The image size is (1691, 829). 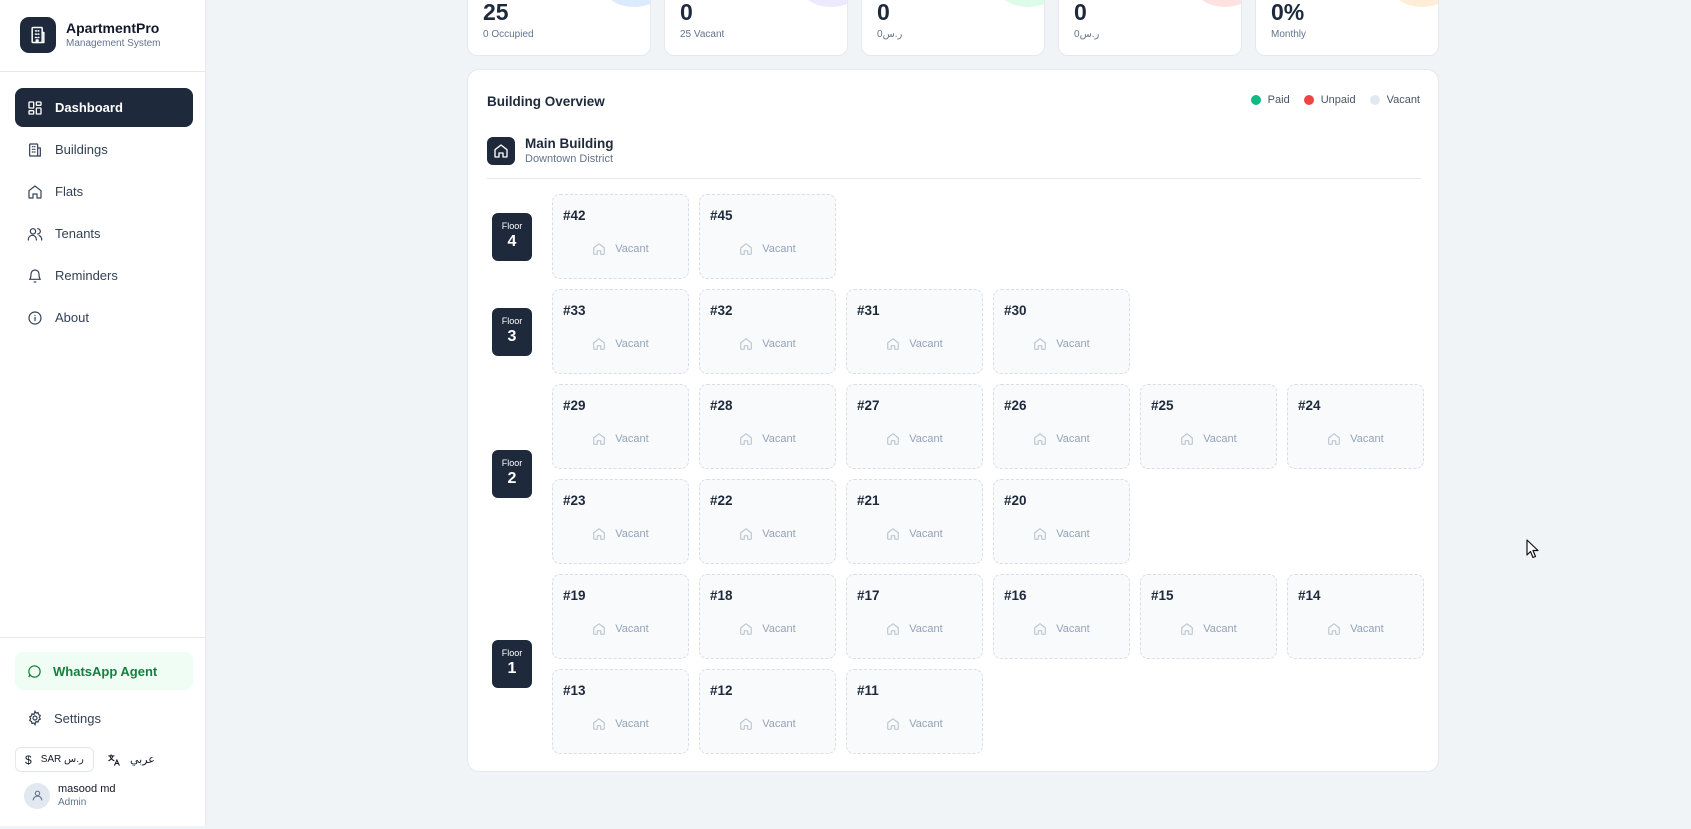 I want to click on unit-card: #31 Vacant, so click(x=914, y=331).